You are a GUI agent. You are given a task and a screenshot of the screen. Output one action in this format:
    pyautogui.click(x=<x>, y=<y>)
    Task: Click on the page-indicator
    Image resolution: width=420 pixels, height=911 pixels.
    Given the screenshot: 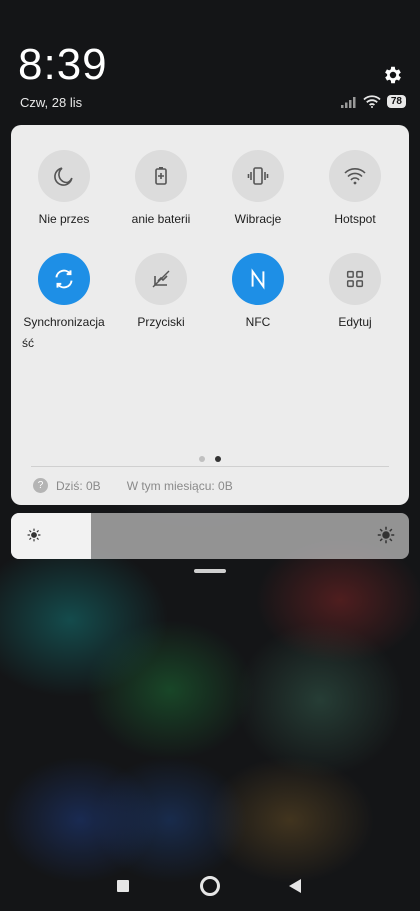 What is the action you would take?
    pyautogui.click(x=210, y=459)
    